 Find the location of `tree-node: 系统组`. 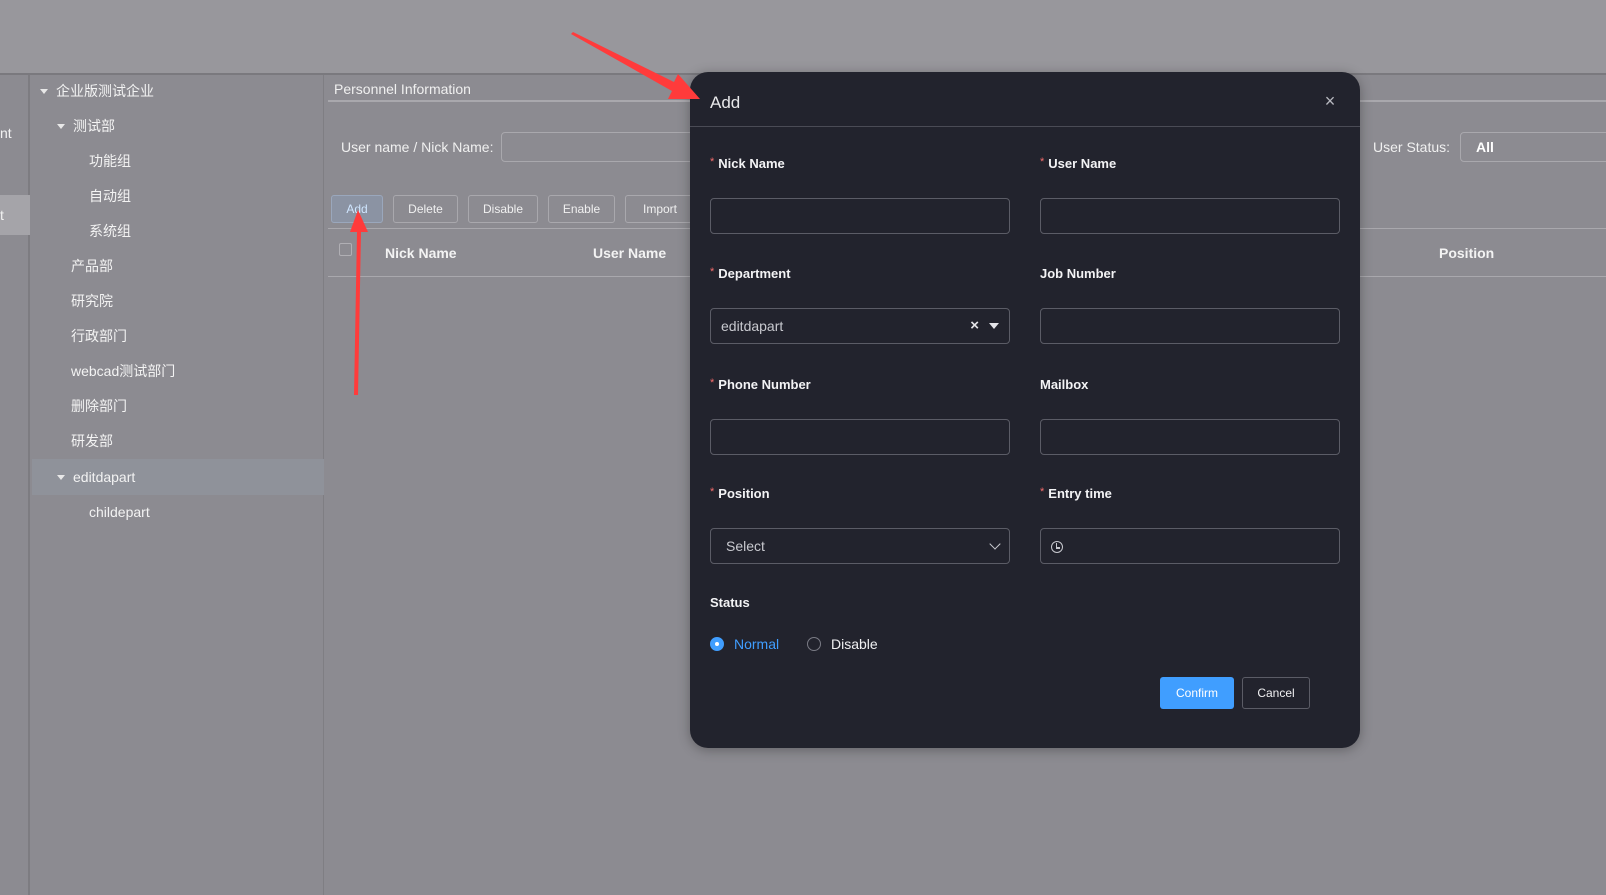

tree-node: 系统组 is located at coordinates (178, 231).